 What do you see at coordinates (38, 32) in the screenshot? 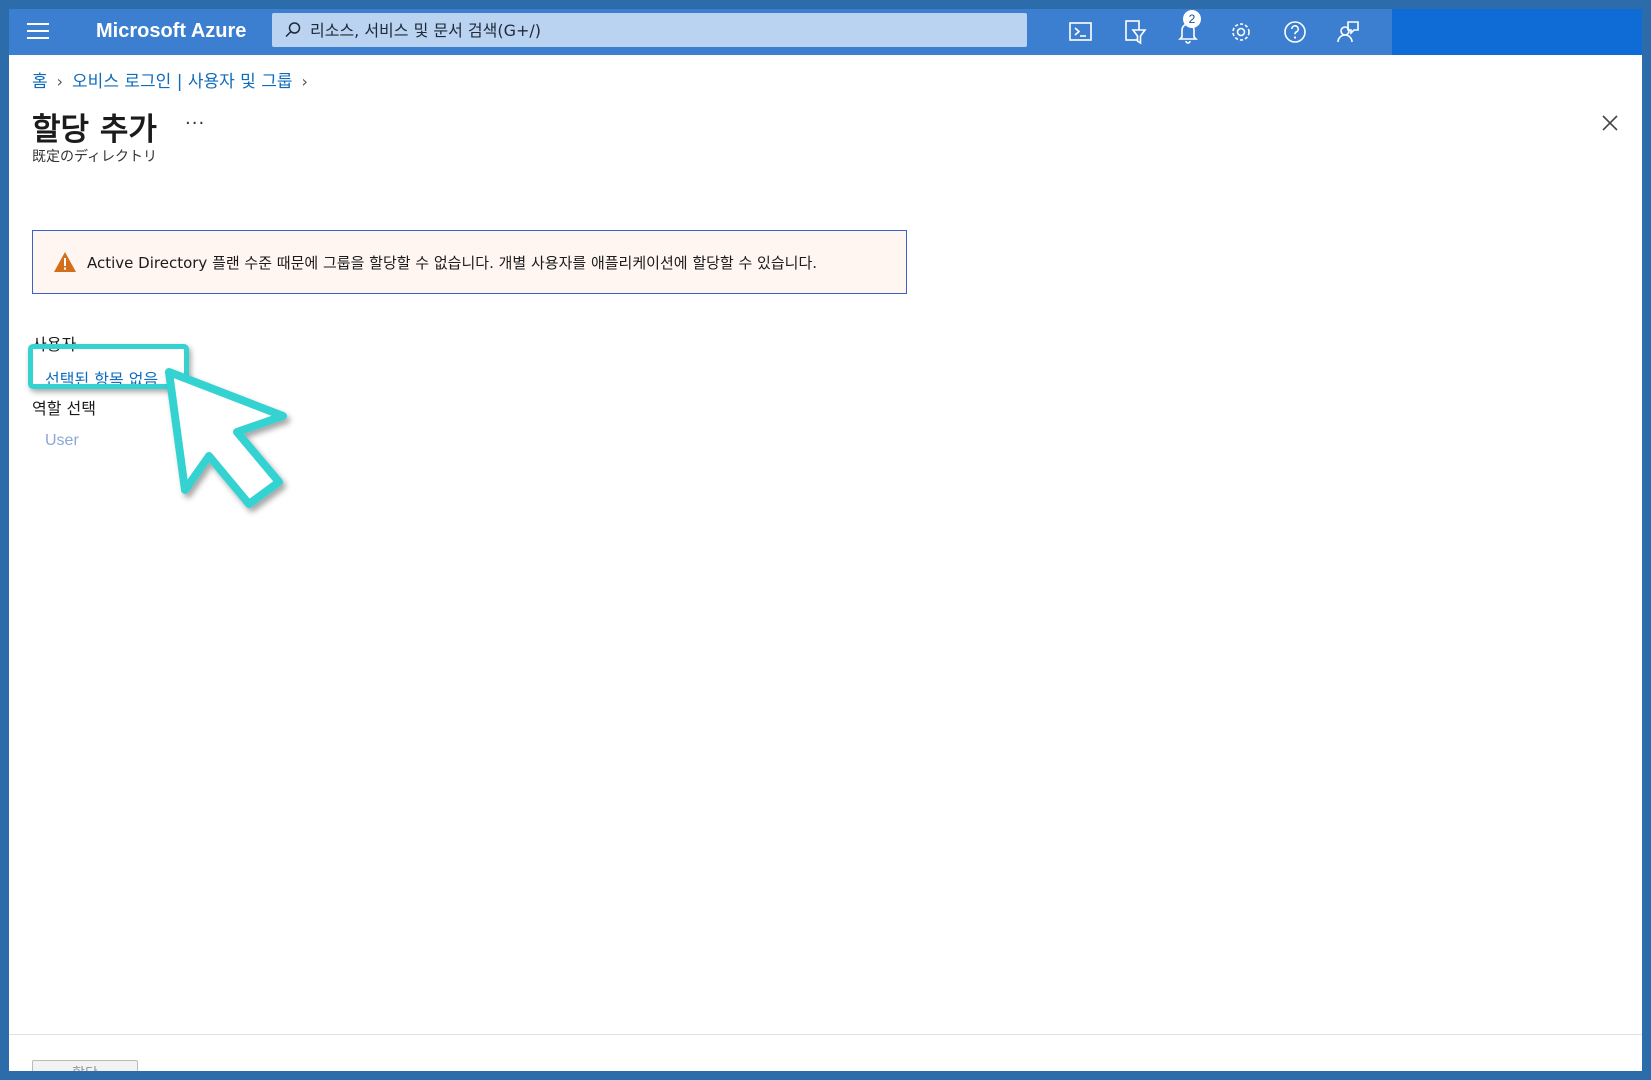
I see `menu-icon` at bounding box center [38, 32].